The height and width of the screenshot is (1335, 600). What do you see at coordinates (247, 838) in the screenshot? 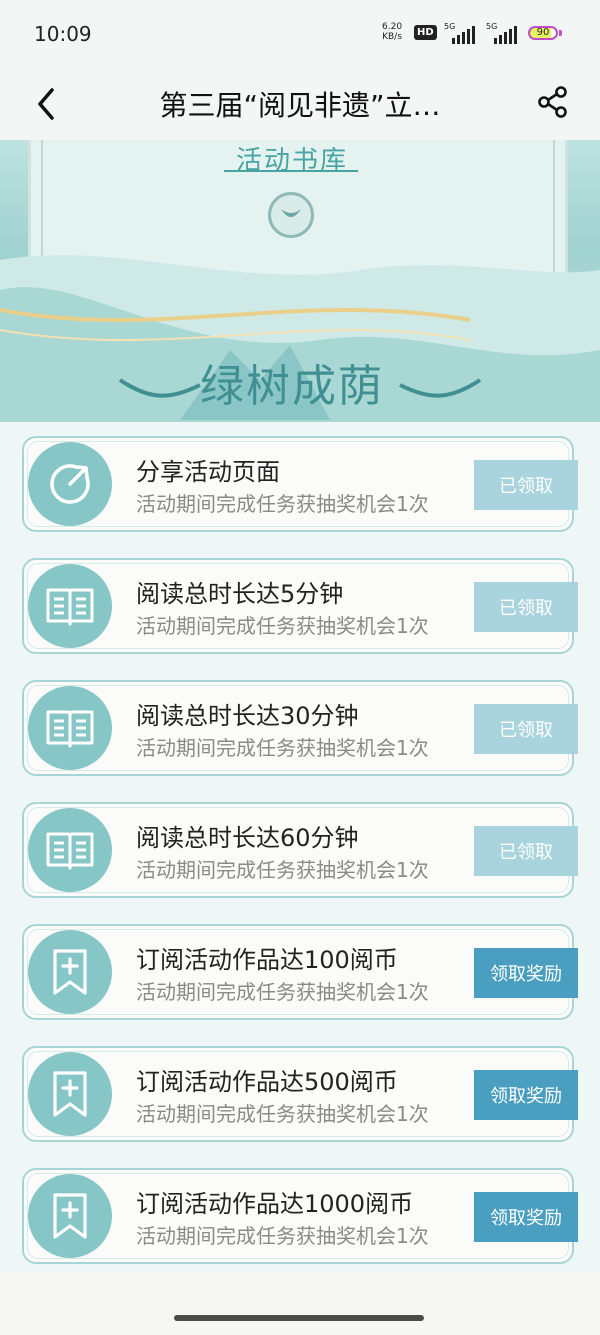
I see `task-title: 阅读总时长达60分钟` at bounding box center [247, 838].